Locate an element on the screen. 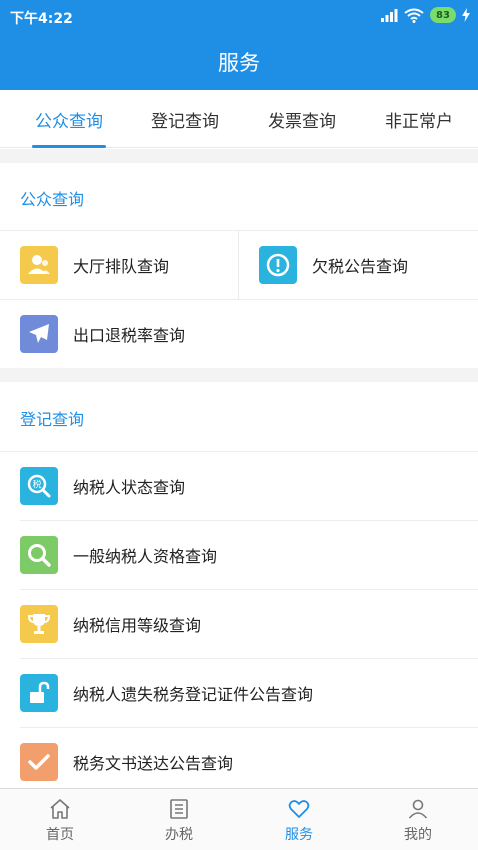  active-tab-indicator is located at coordinates (69, 146).